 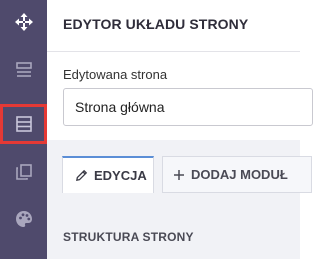 I want to click on layout-icon, so click(x=23, y=69).